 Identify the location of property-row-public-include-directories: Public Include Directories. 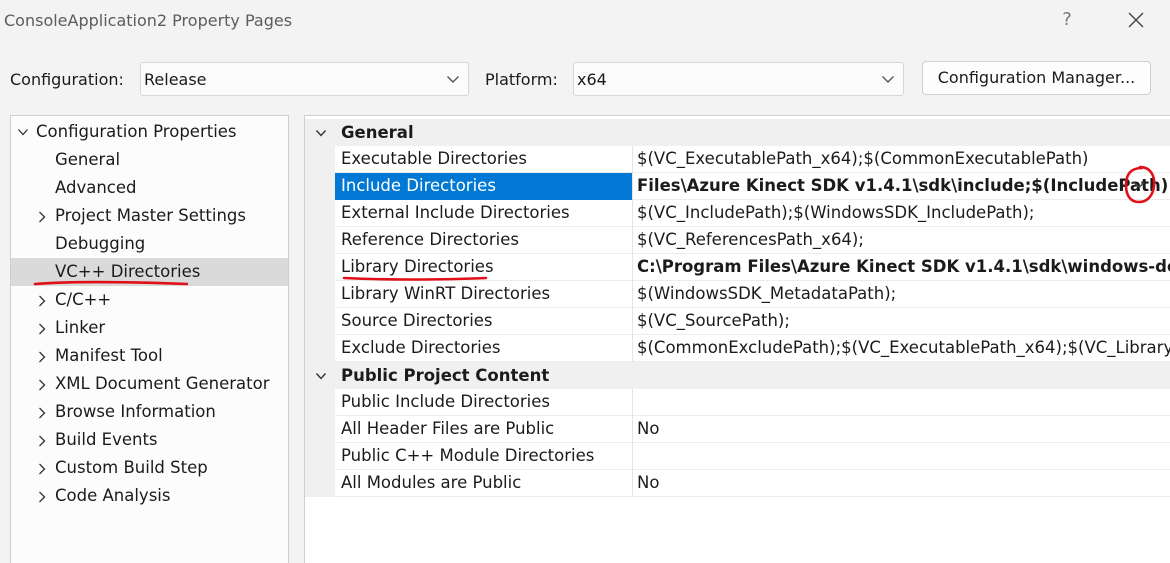
(737, 402).